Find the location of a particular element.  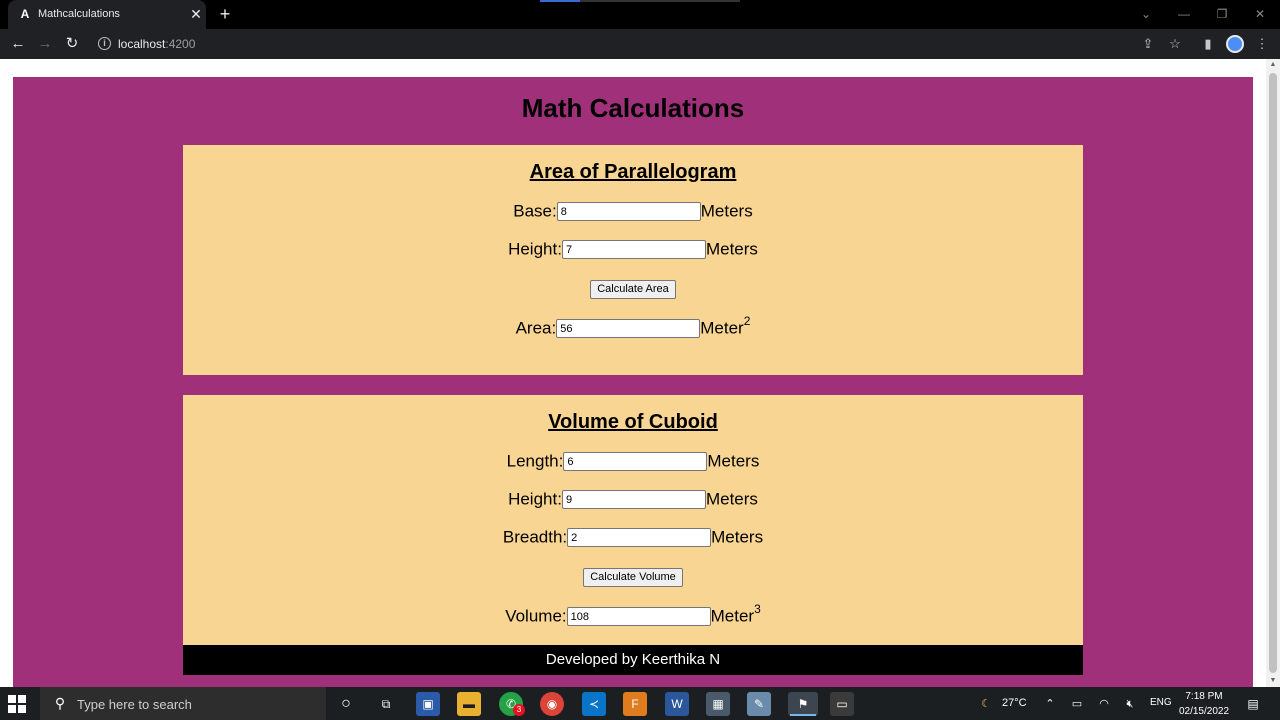

scroll-thumb is located at coordinates (1273, 373).